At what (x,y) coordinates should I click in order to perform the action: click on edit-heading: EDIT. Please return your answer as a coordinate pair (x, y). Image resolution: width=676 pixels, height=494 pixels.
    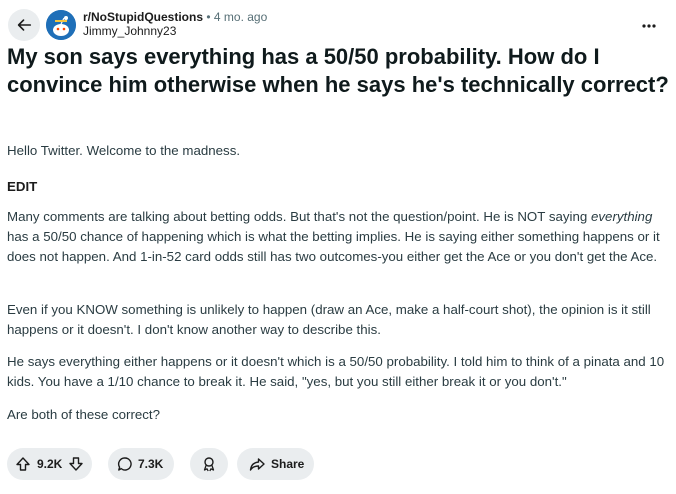
    Looking at the image, I should click on (22, 186).